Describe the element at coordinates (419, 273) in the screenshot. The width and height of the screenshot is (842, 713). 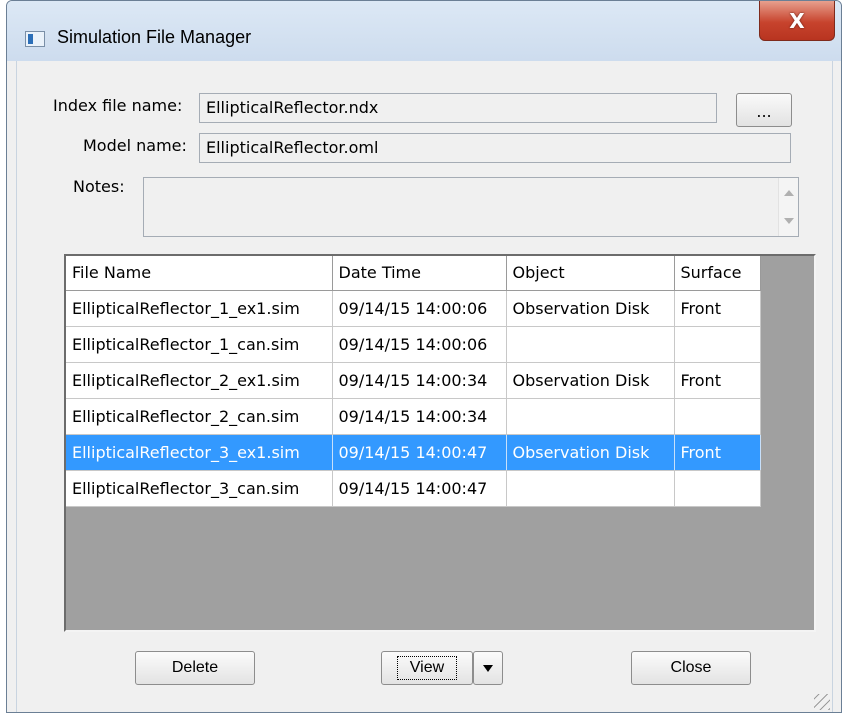
I see `column-header-date-time: Date Time` at that location.